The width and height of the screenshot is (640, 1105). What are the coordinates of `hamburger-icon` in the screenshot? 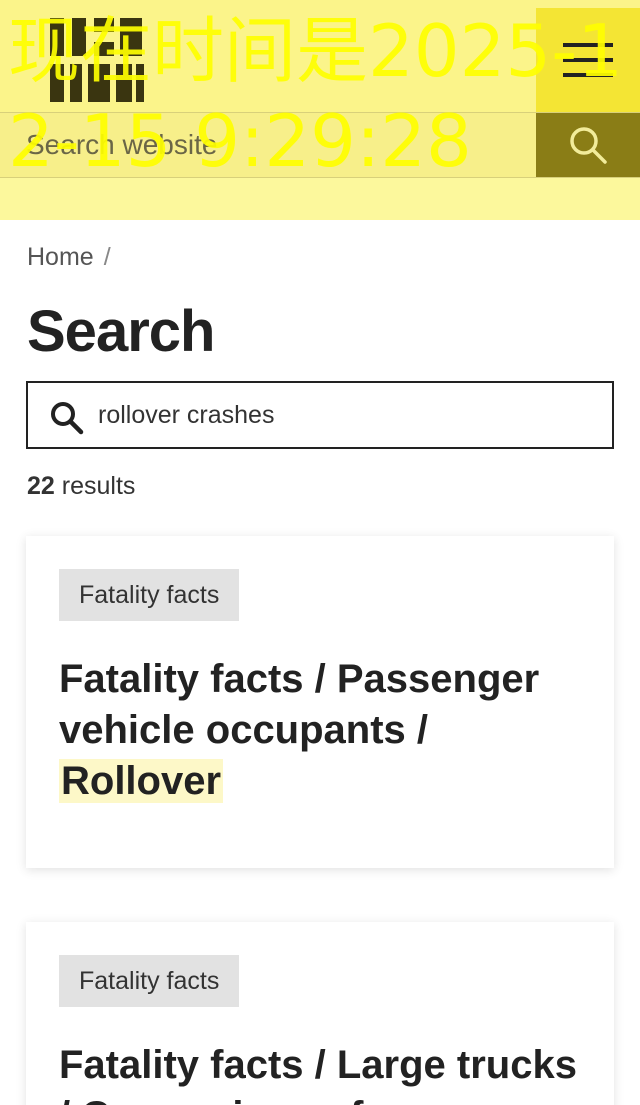 It's located at (588, 60).